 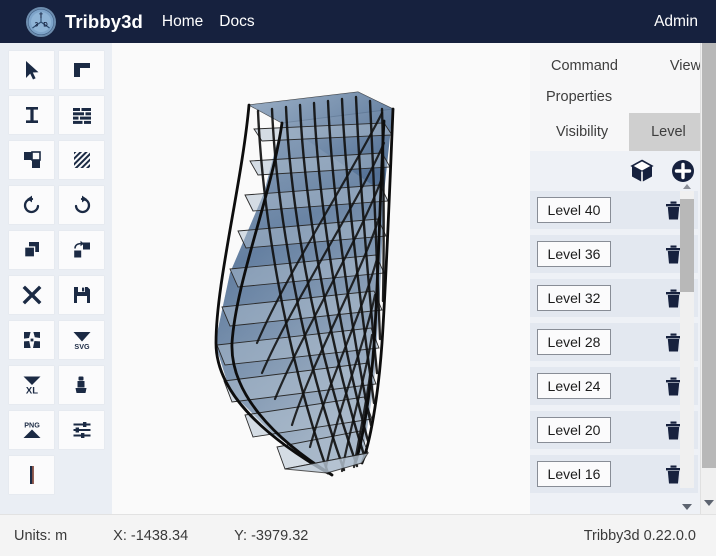 I want to click on level-list-item: Level 24, so click(x=614, y=386).